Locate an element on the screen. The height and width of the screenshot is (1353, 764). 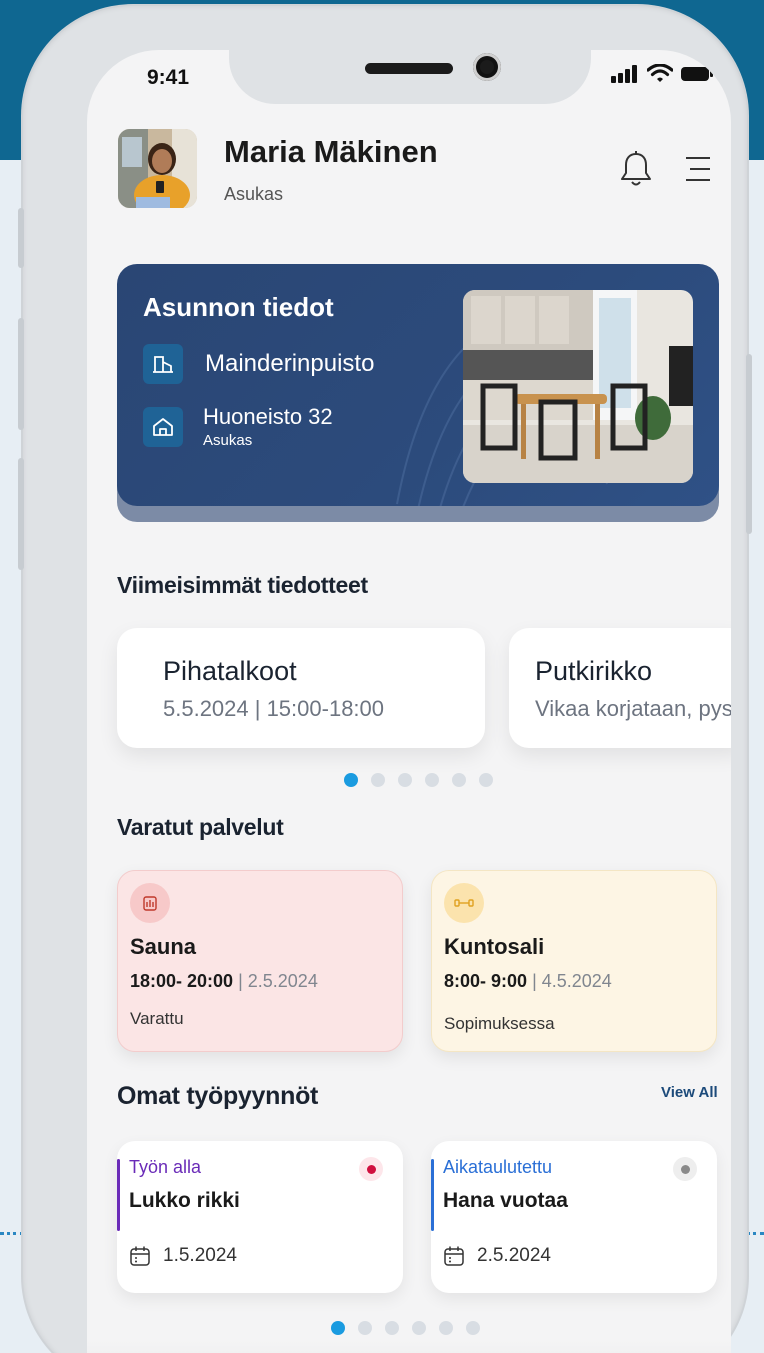
service-time: 8:00- 9:00 | 4.5.2024 is located at coordinates (528, 981).